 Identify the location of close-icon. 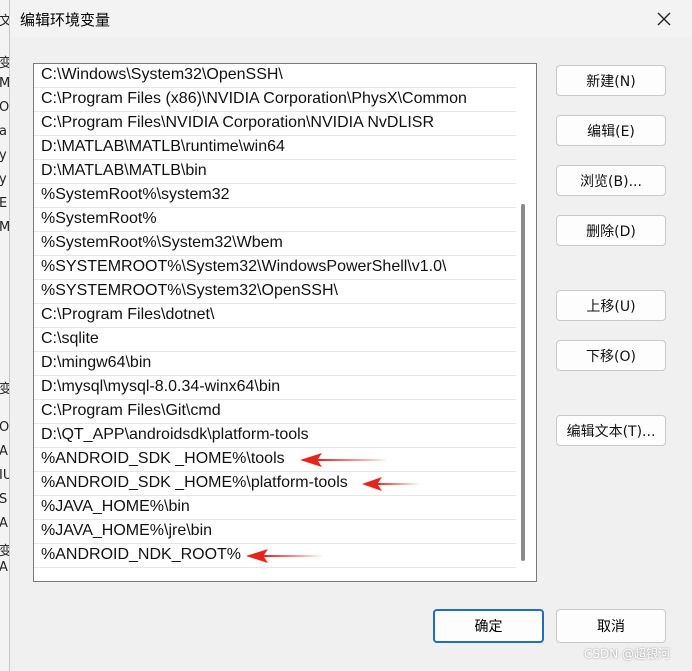
(664, 19).